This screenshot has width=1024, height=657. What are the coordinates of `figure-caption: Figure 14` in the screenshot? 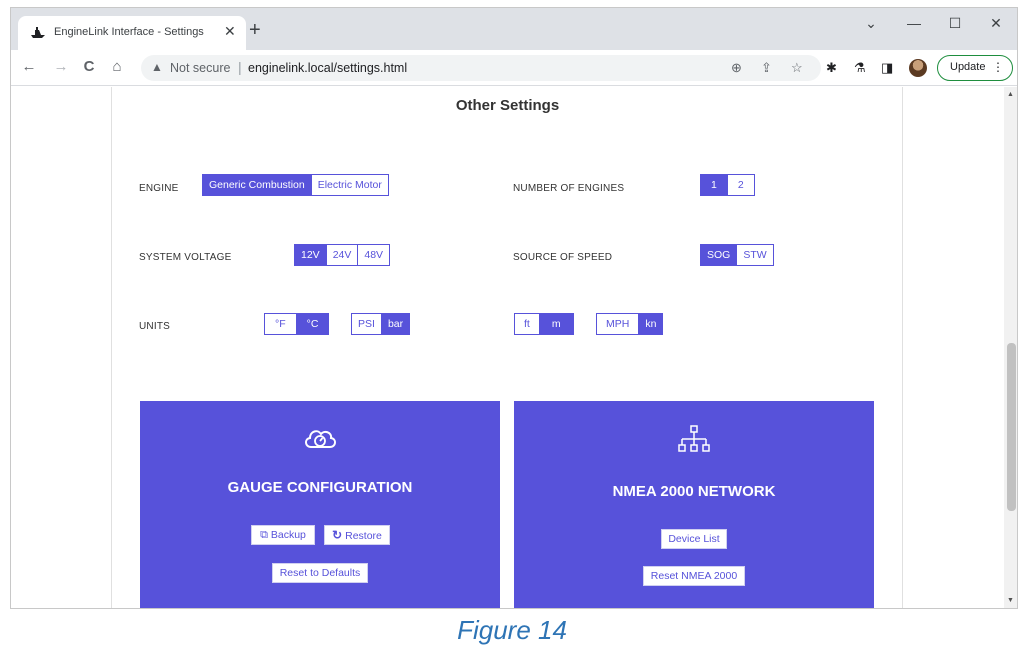 It's located at (512, 630).